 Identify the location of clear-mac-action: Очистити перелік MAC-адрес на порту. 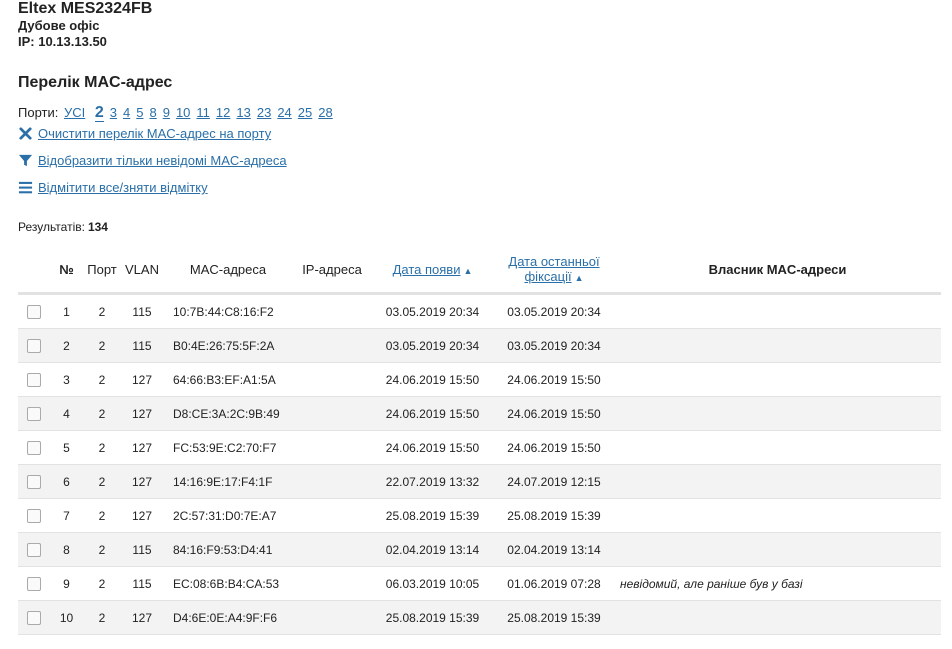
(144, 133).